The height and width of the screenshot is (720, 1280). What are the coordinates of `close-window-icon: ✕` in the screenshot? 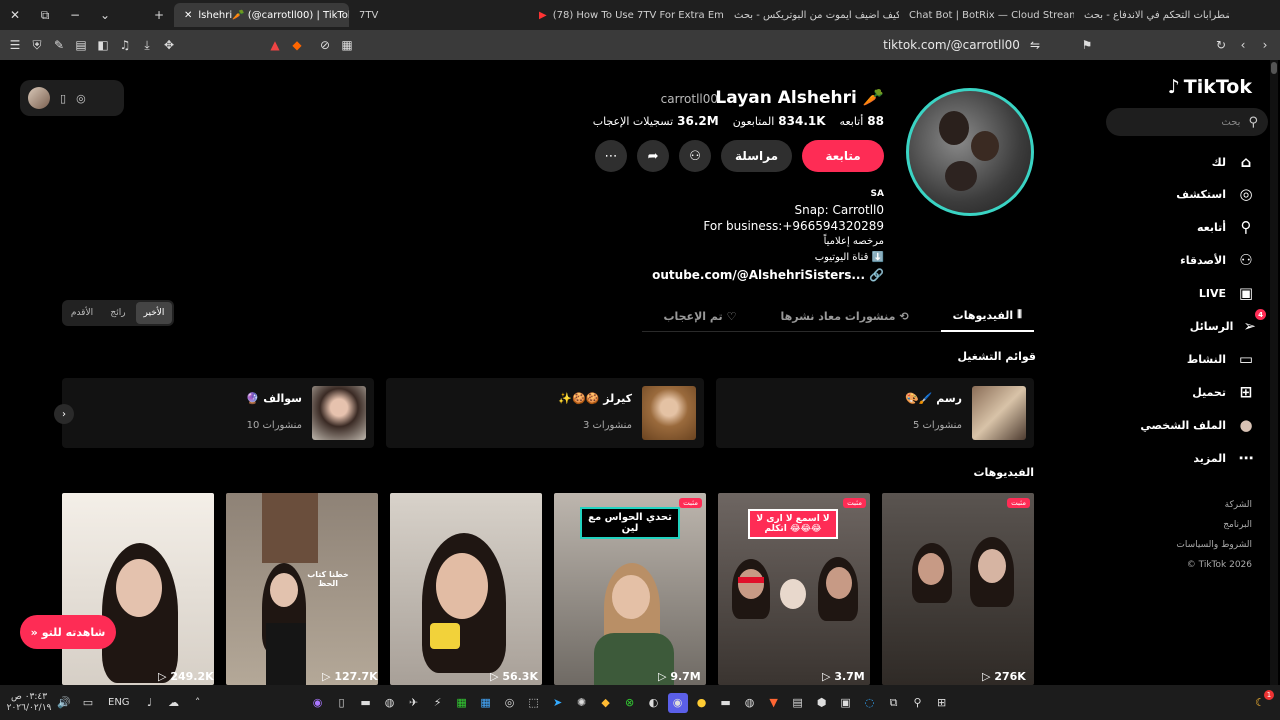 It's located at (15, 15).